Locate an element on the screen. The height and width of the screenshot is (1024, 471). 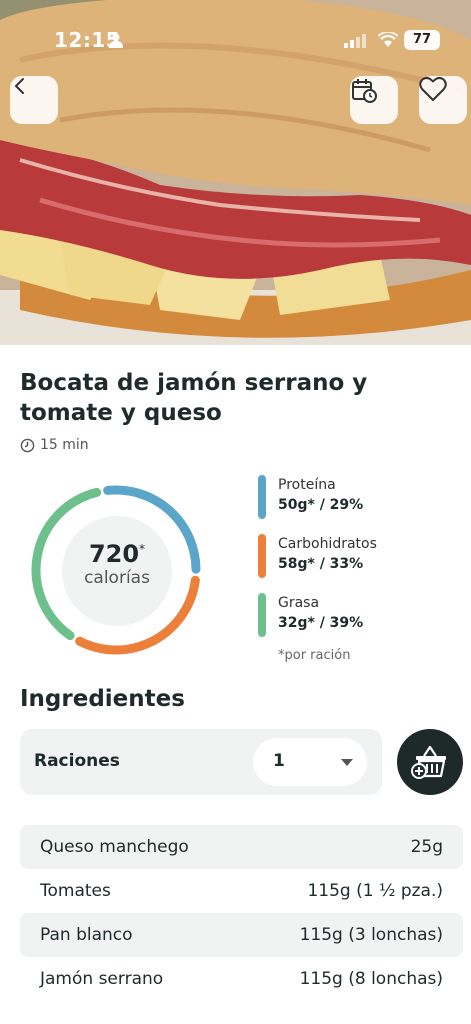
servings-row: Raciones 1 is located at coordinates (201, 762).